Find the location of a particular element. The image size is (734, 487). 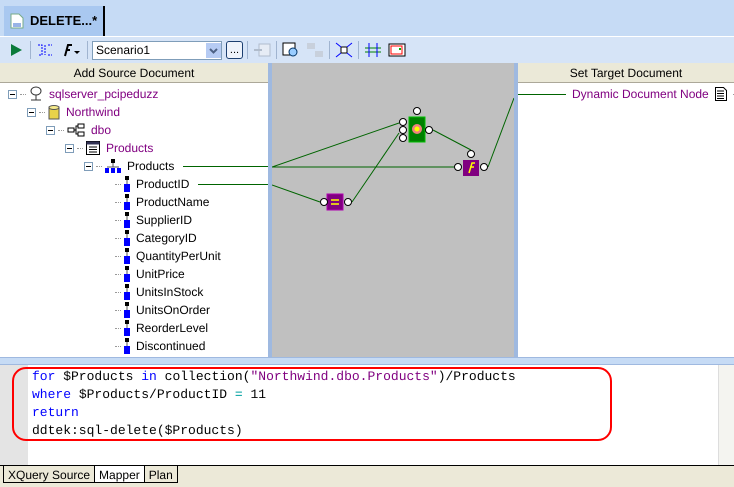

table-icon is located at coordinates (93, 148).